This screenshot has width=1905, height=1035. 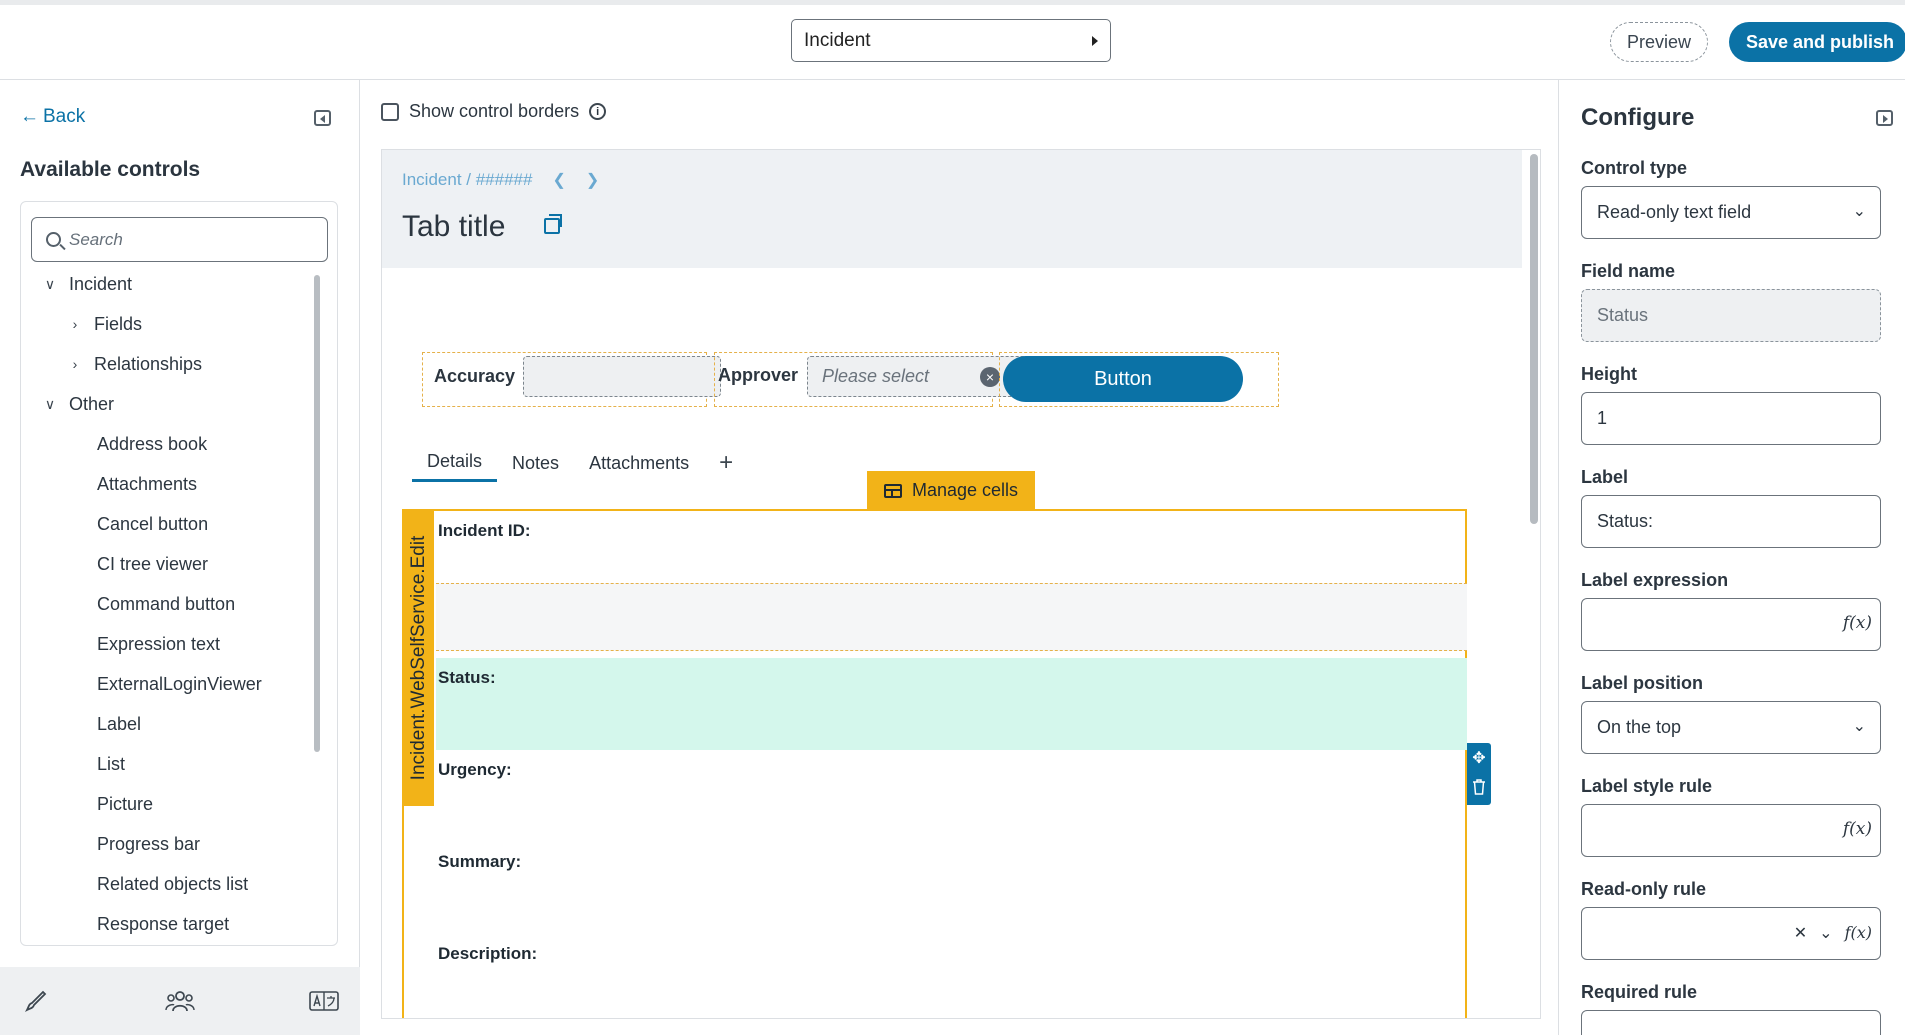 I want to click on caret-right-icon, so click(x=1095, y=40).